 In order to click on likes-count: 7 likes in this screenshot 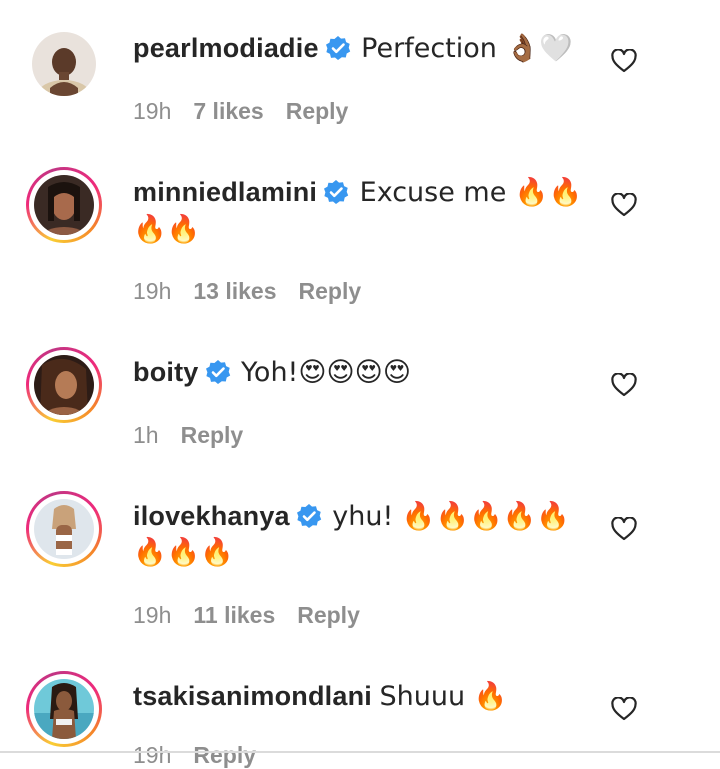, I will do `click(228, 111)`.